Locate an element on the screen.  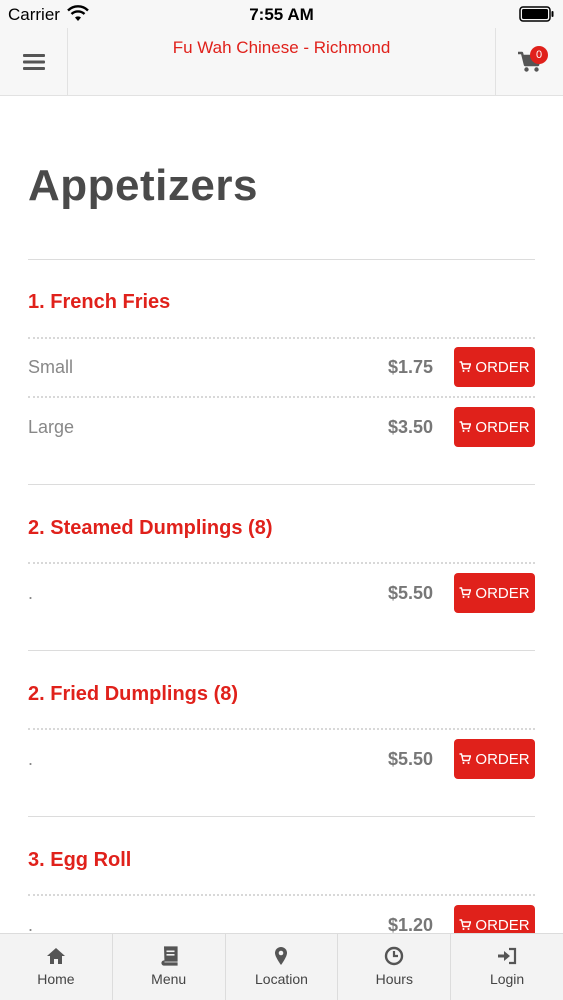
status-bar: Carrier 7:55 AM is located at coordinates (281, 14).